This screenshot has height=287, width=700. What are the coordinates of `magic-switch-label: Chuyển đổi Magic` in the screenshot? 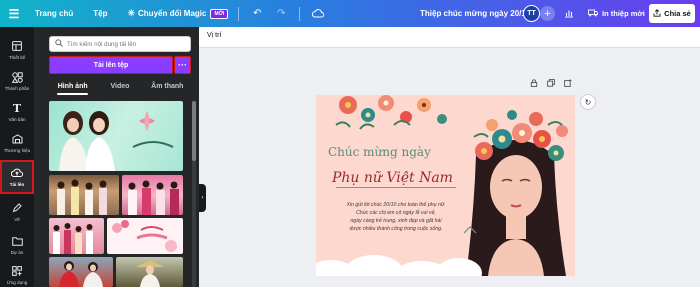 It's located at (172, 13).